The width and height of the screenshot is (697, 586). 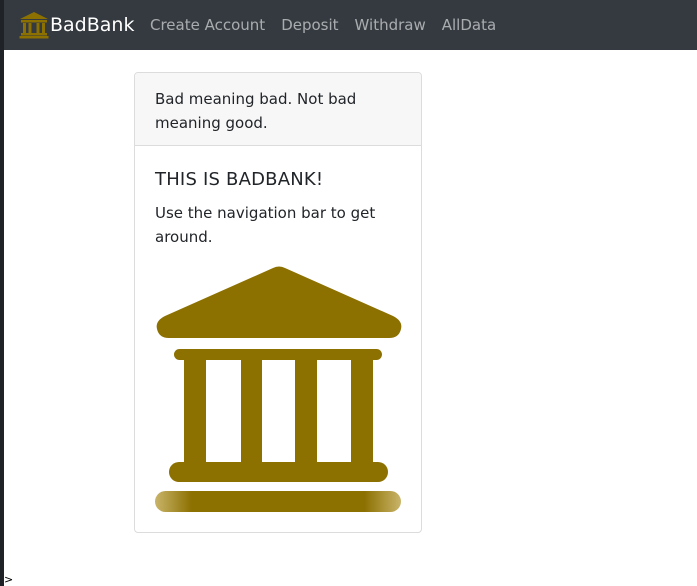 I want to click on card-title: THIS IS BADBANK!, so click(x=239, y=179).